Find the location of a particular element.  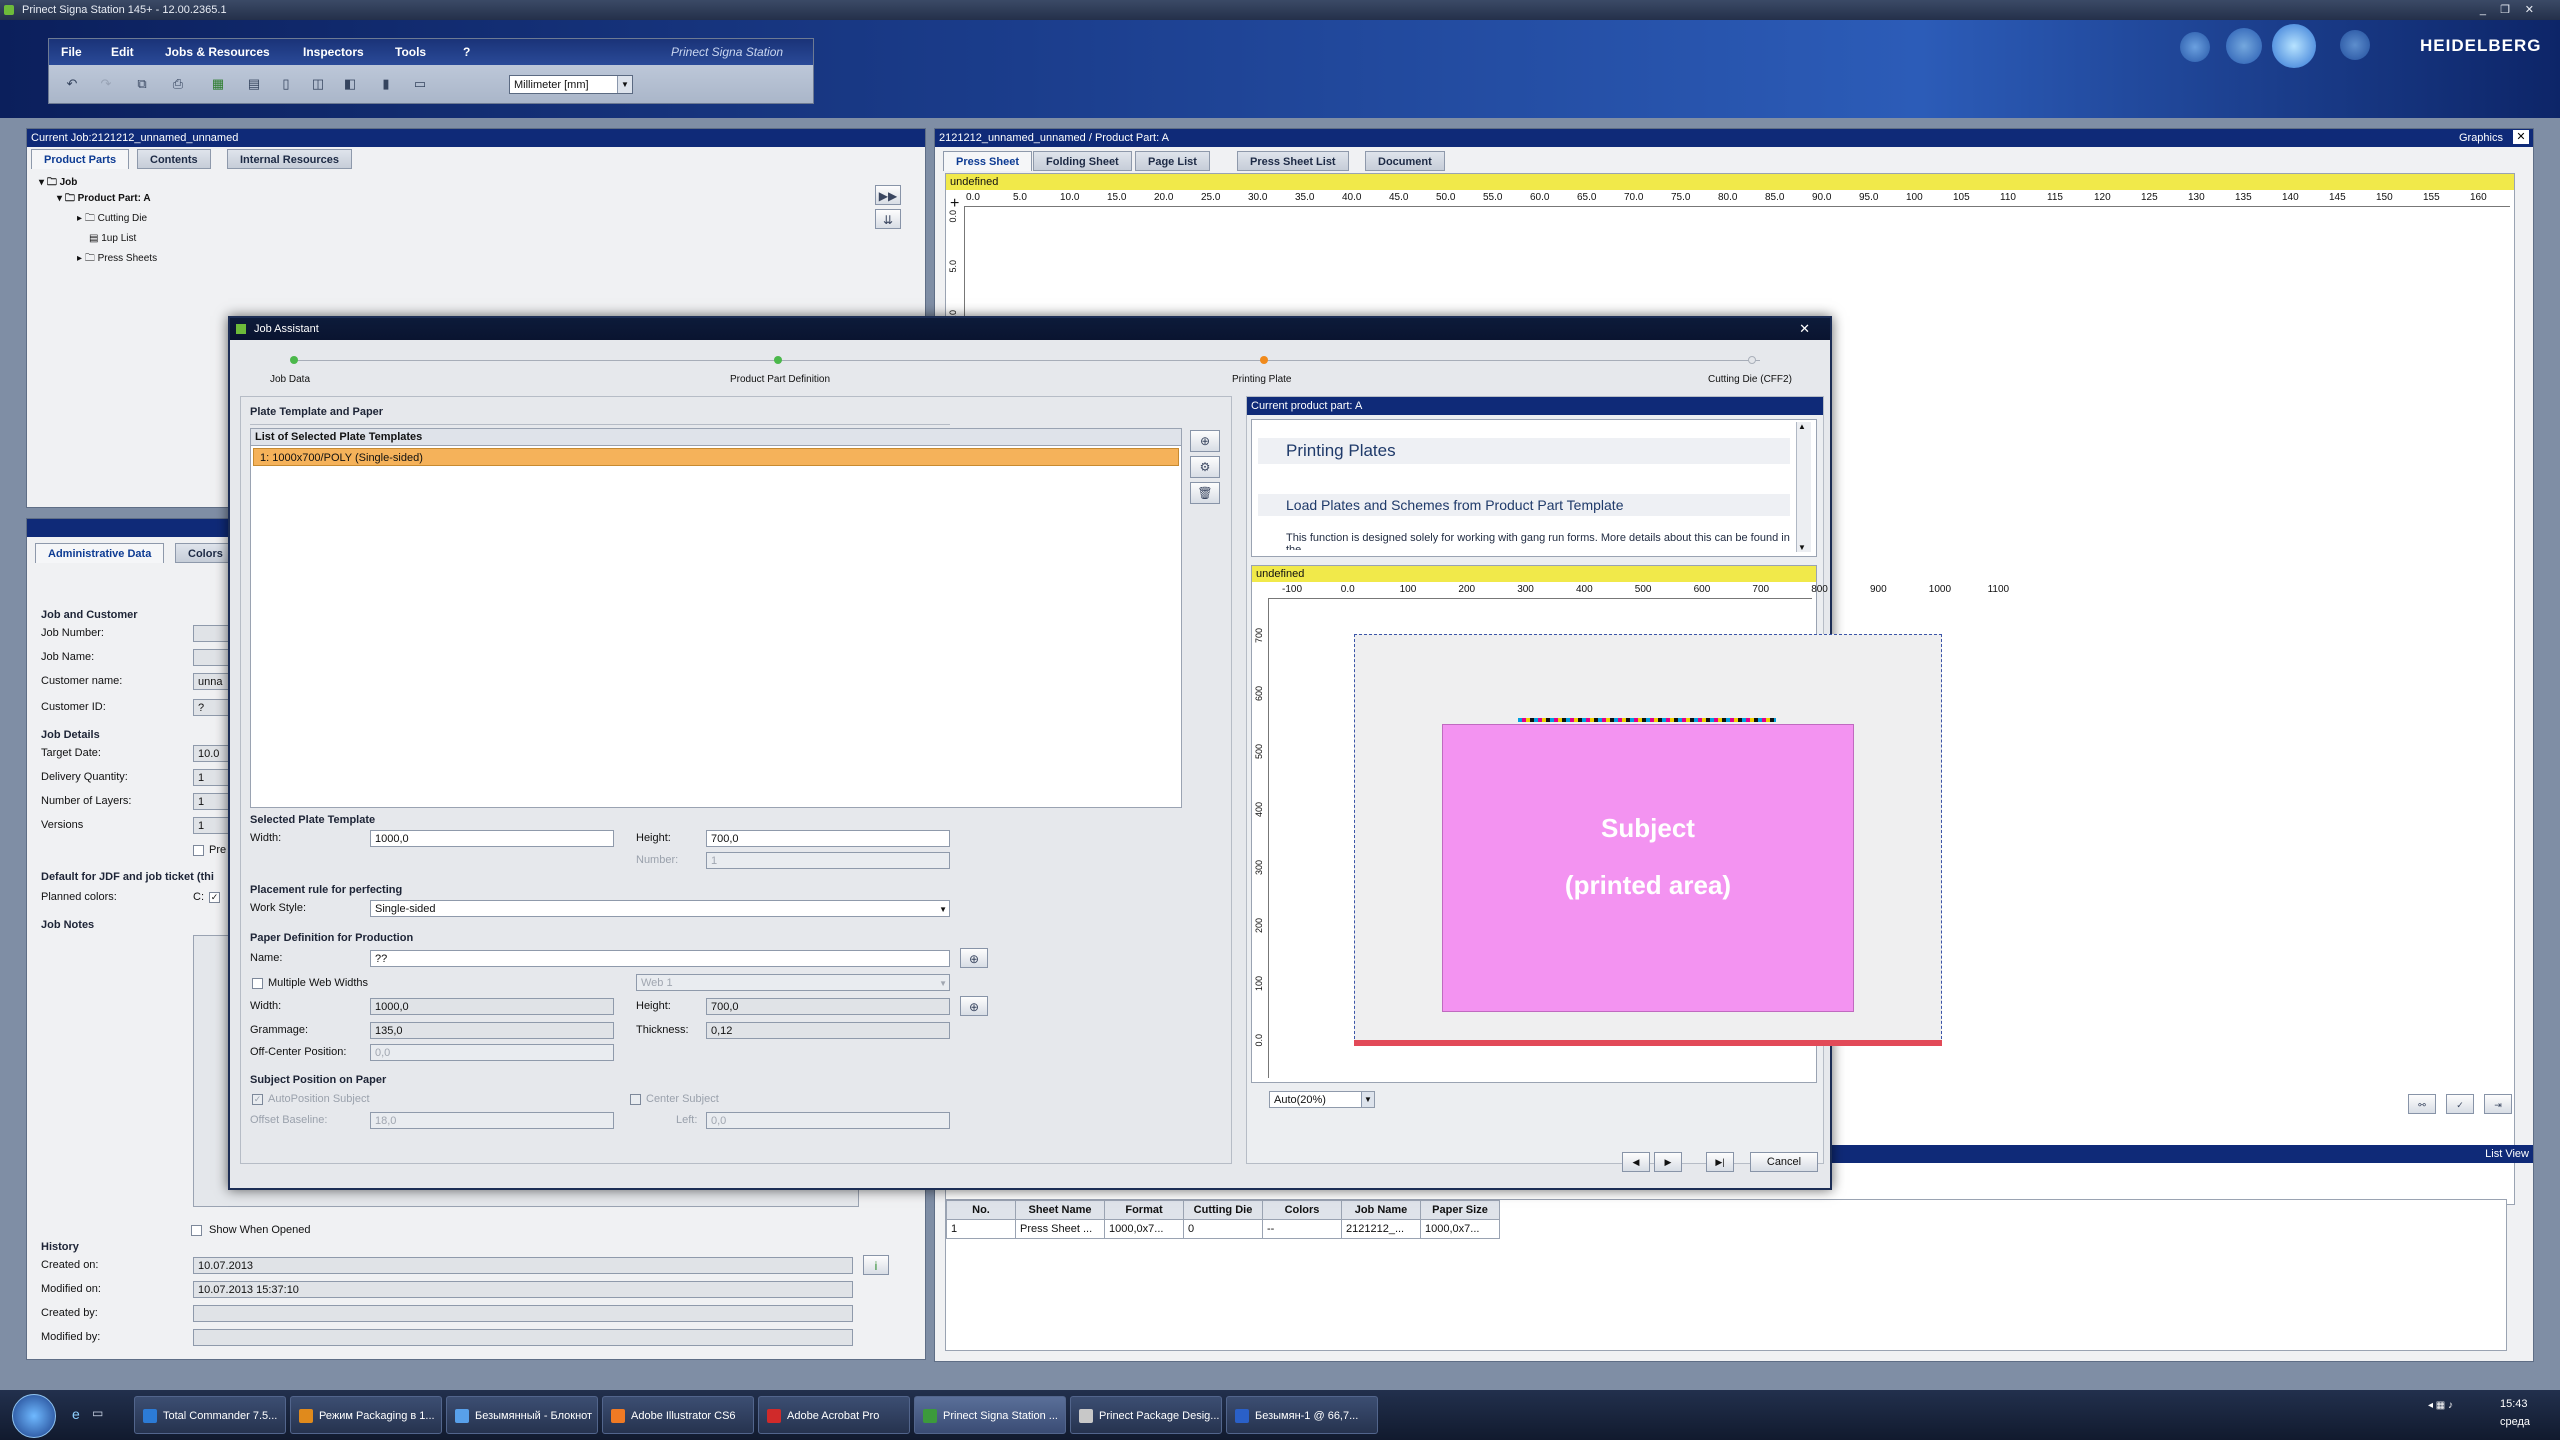

paper-width-field: 1000,0 is located at coordinates (492, 1006).